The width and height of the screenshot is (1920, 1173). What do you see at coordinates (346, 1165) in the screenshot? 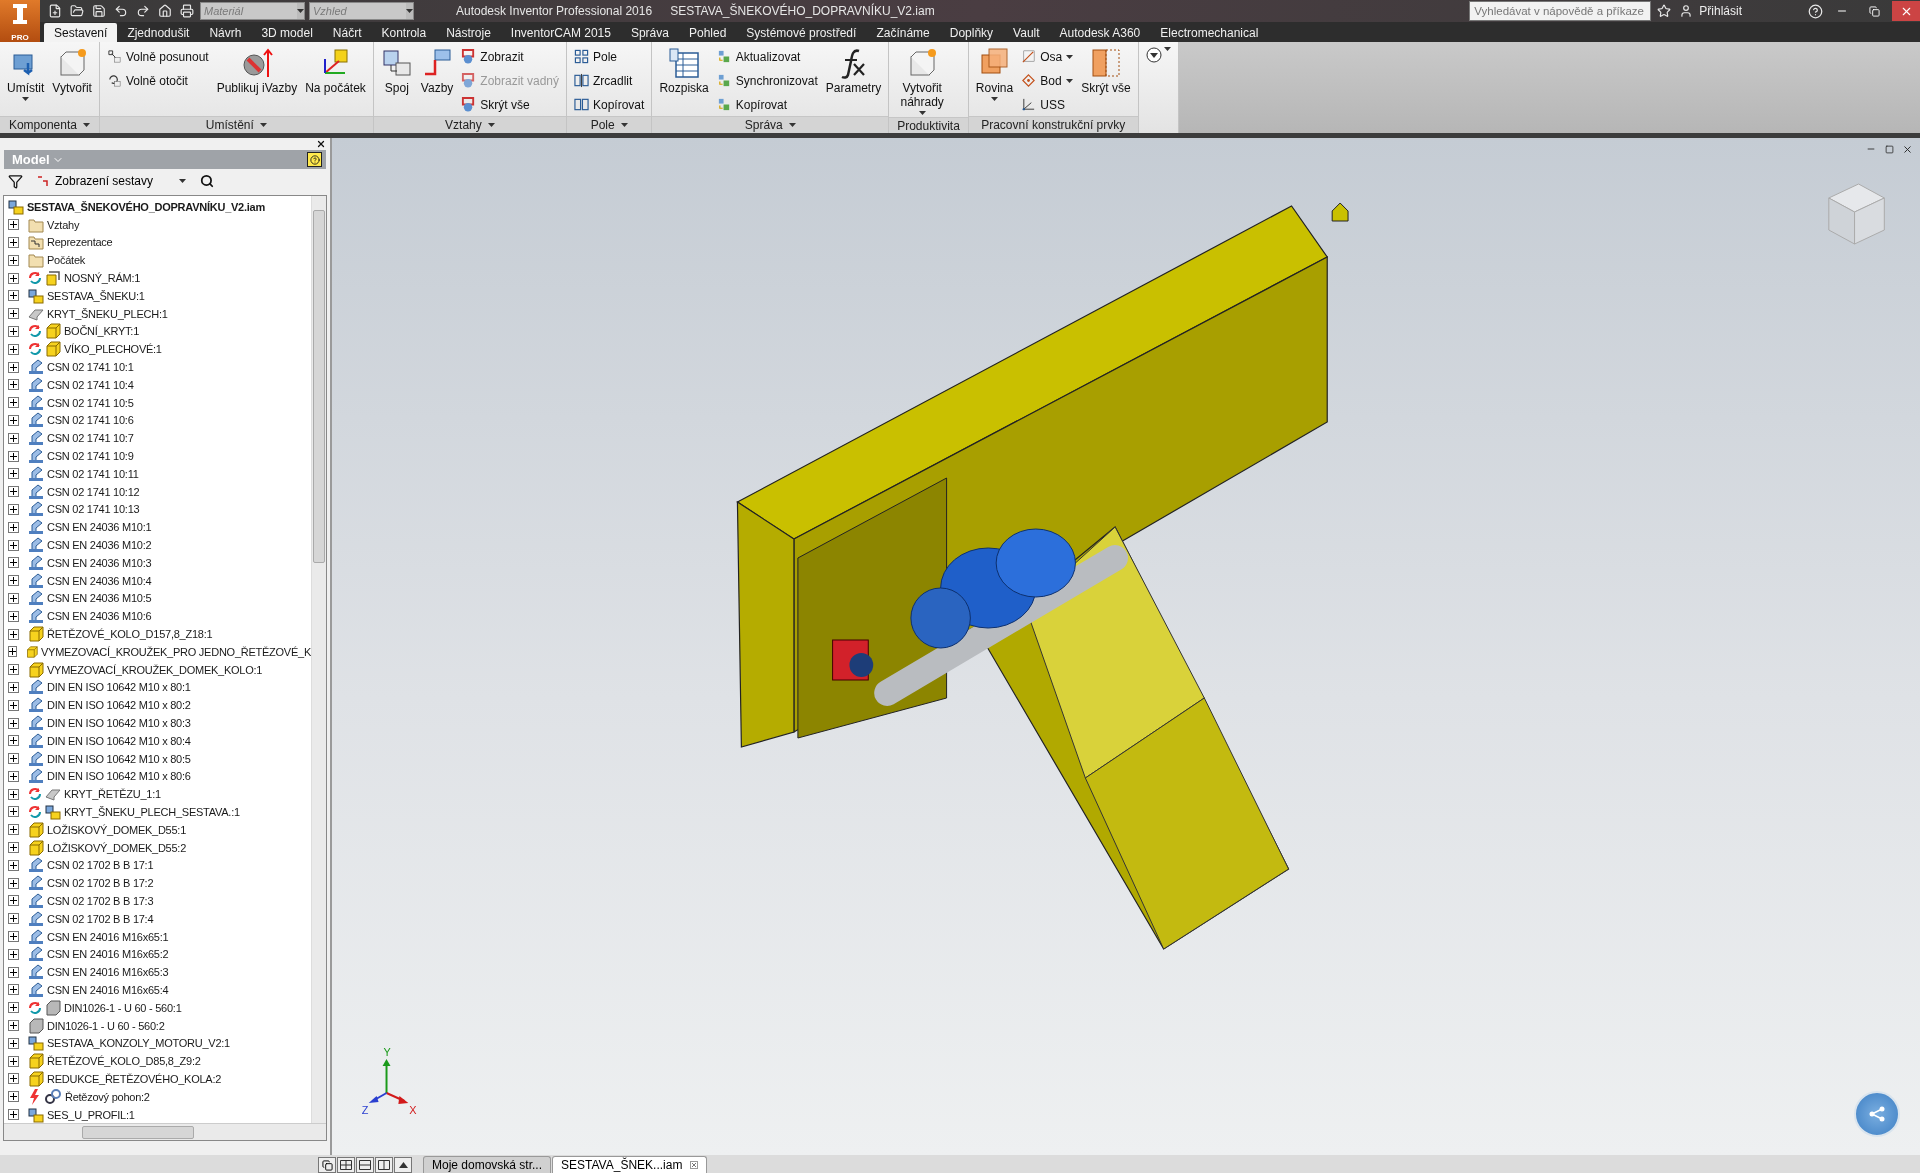
I see `tile-windows-button` at bounding box center [346, 1165].